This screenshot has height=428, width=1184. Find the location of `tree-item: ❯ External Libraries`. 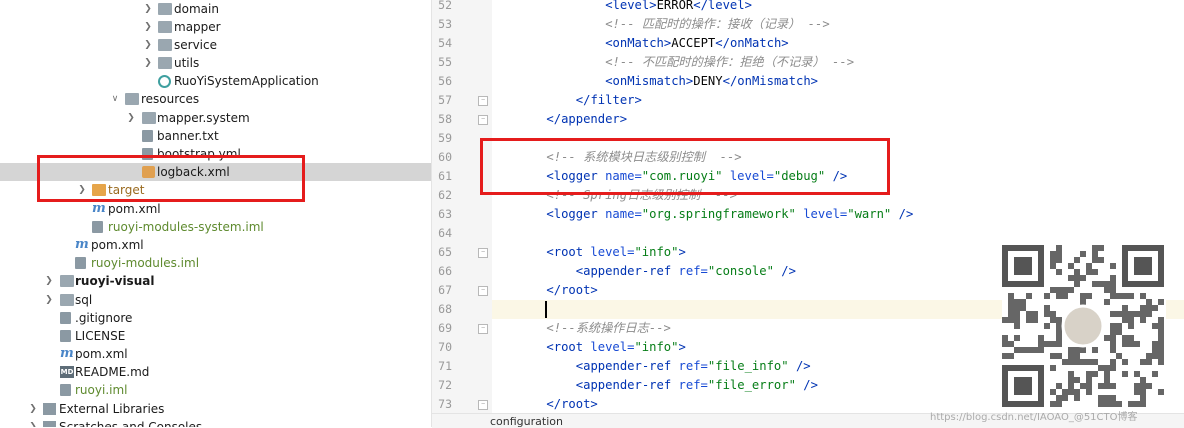

tree-item: ❯ External Libraries is located at coordinates (215, 409).